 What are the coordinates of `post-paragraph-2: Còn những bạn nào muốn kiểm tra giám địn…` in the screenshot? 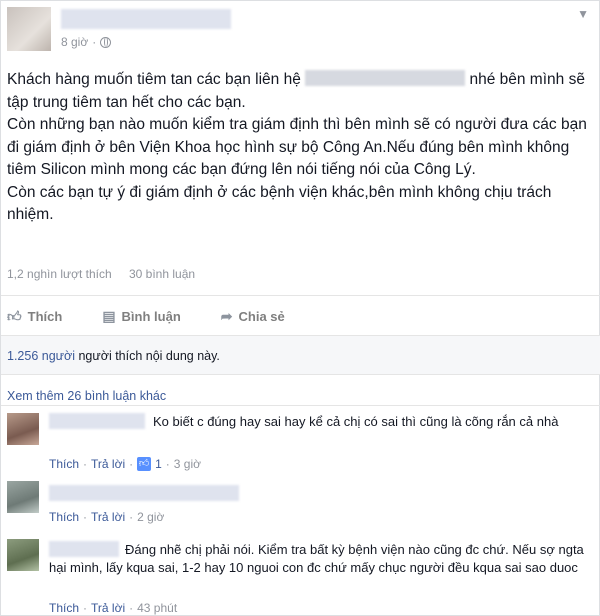 It's located at (297, 147).